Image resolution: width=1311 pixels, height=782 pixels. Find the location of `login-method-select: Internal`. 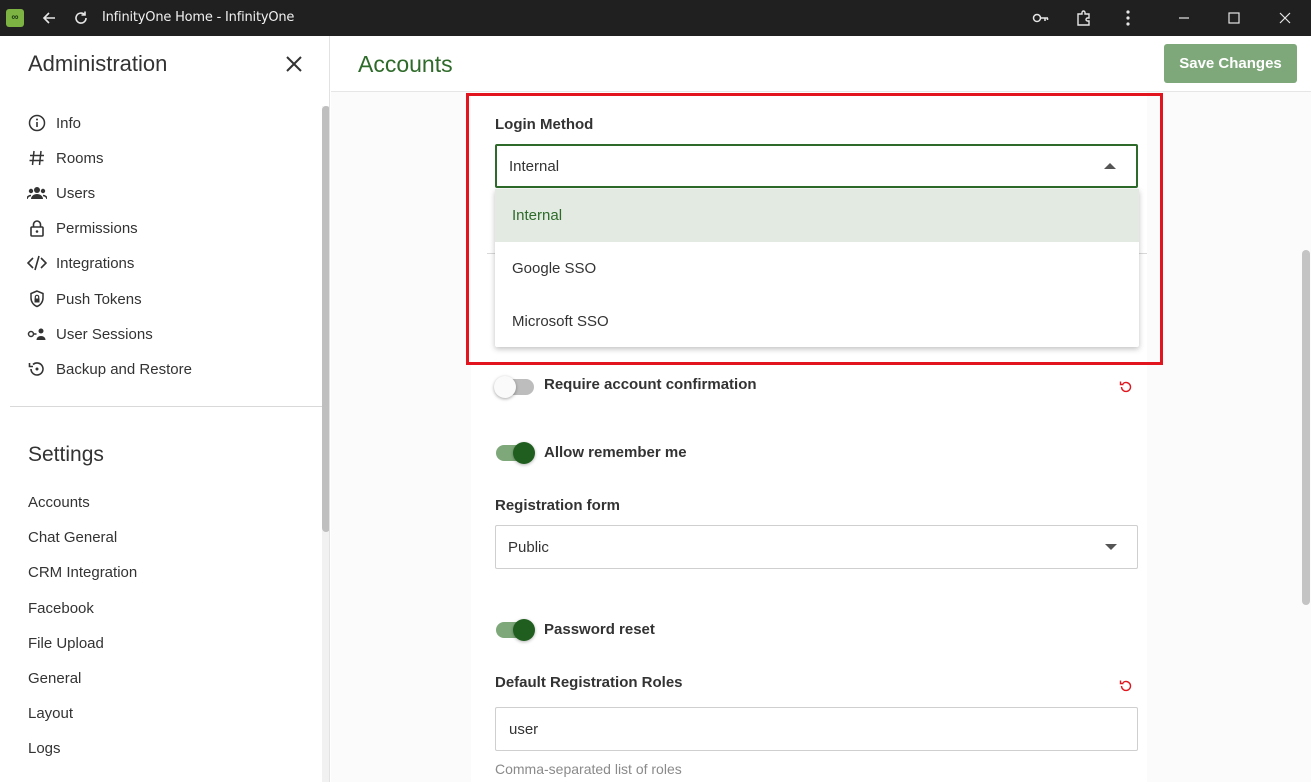

login-method-select: Internal is located at coordinates (816, 166).